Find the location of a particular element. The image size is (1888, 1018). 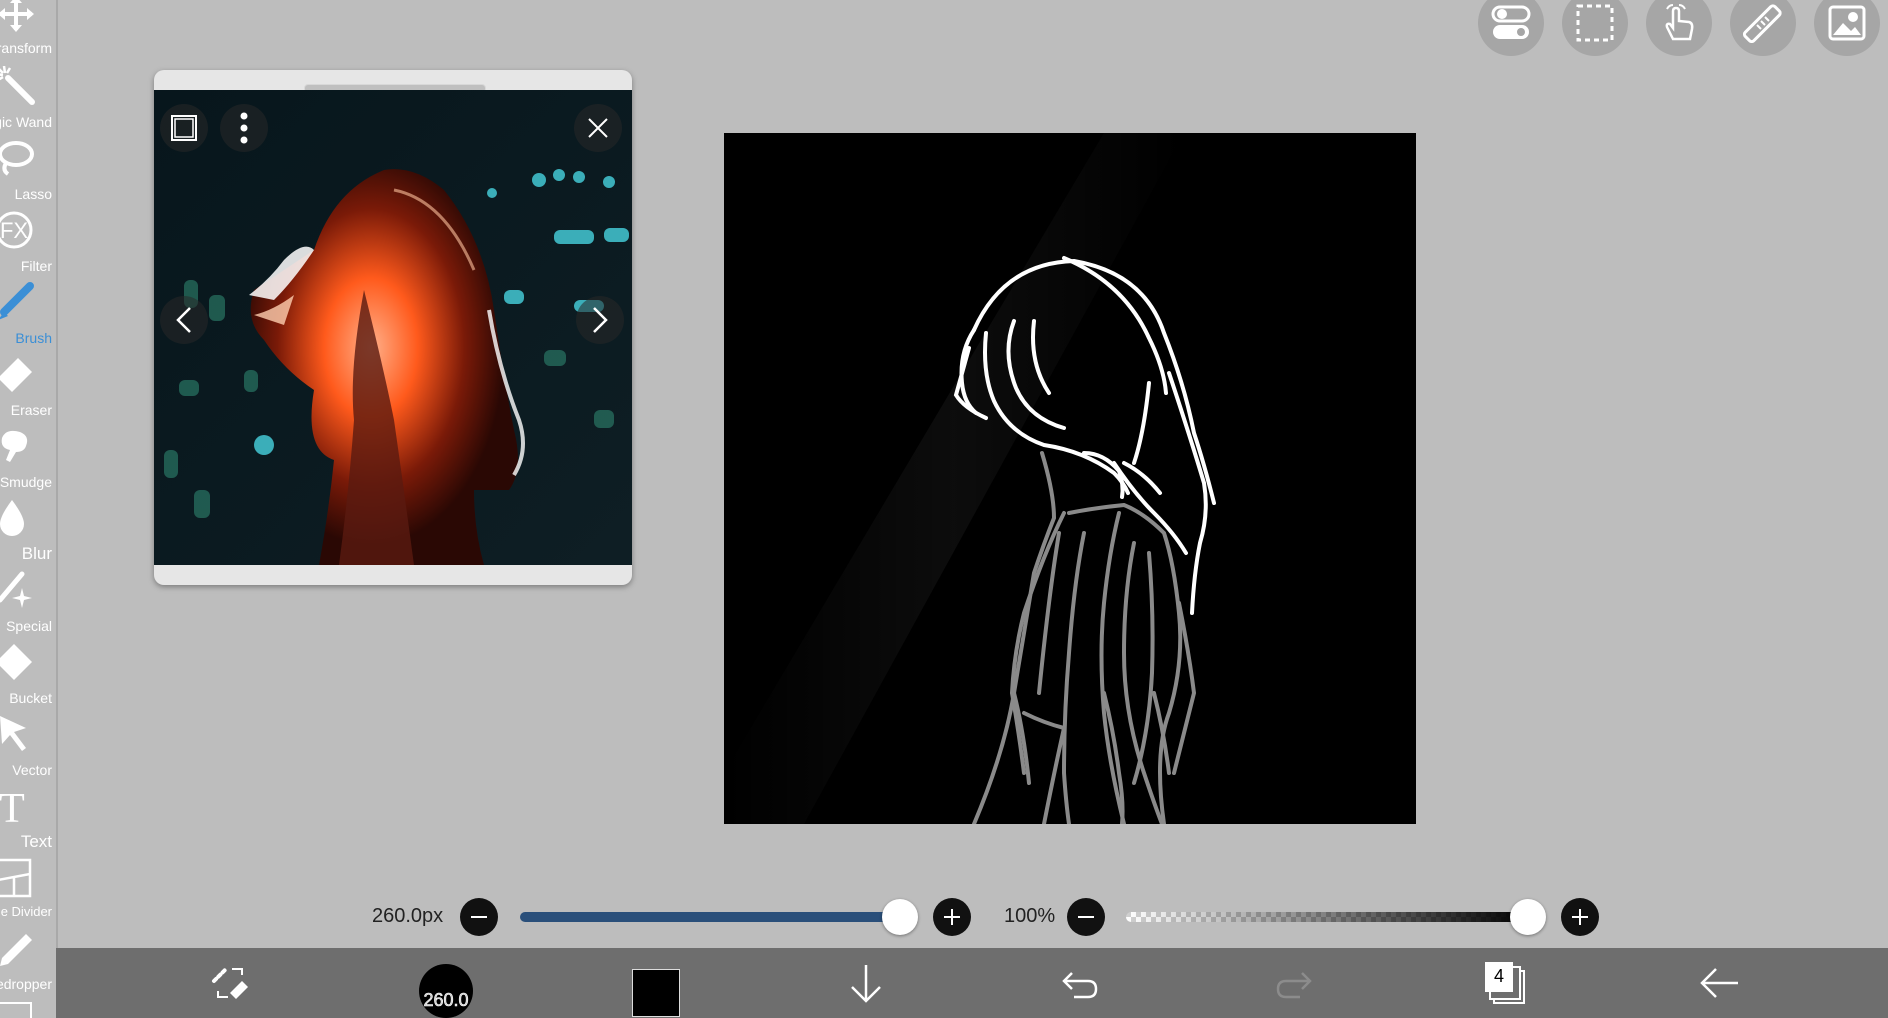

tool-label: Eraser is located at coordinates (31, 410).